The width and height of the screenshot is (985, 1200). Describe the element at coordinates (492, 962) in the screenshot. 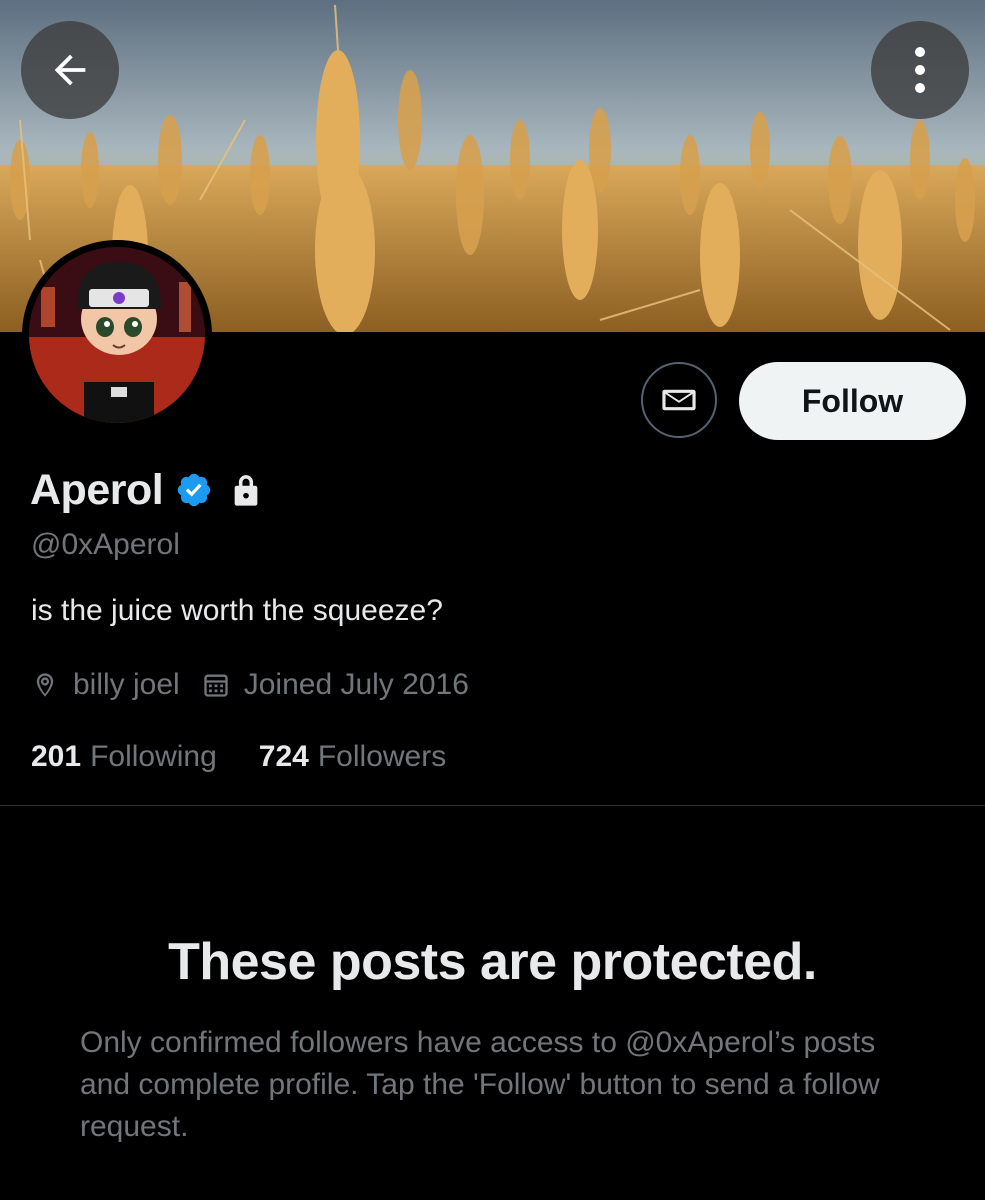

I see `protected-title: These posts are protected.` at that location.